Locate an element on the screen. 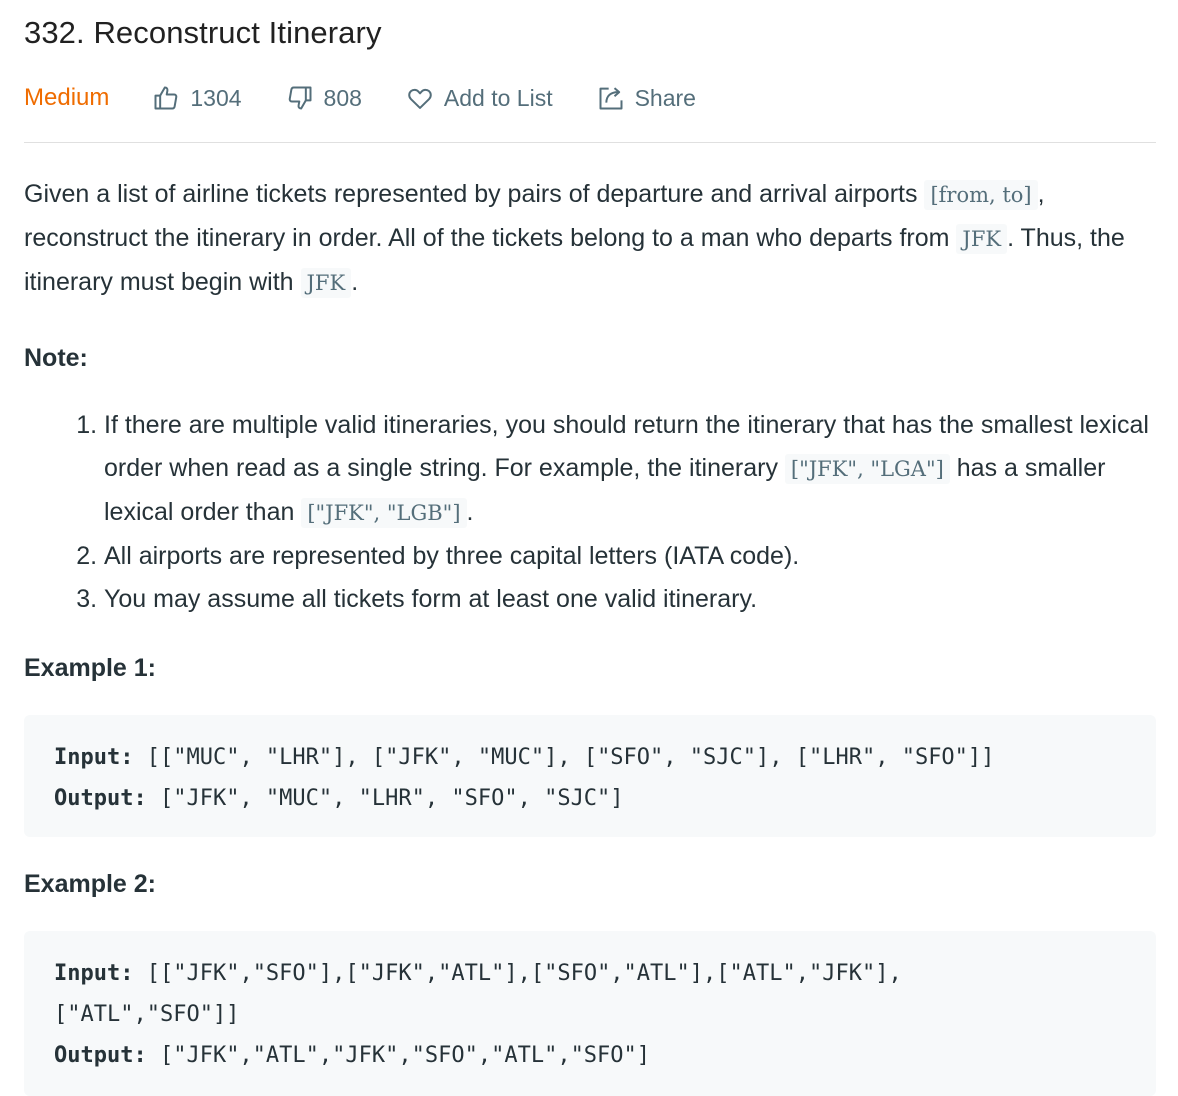 The width and height of the screenshot is (1178, 1096). note-text: . is located at coordinates (470, 512).